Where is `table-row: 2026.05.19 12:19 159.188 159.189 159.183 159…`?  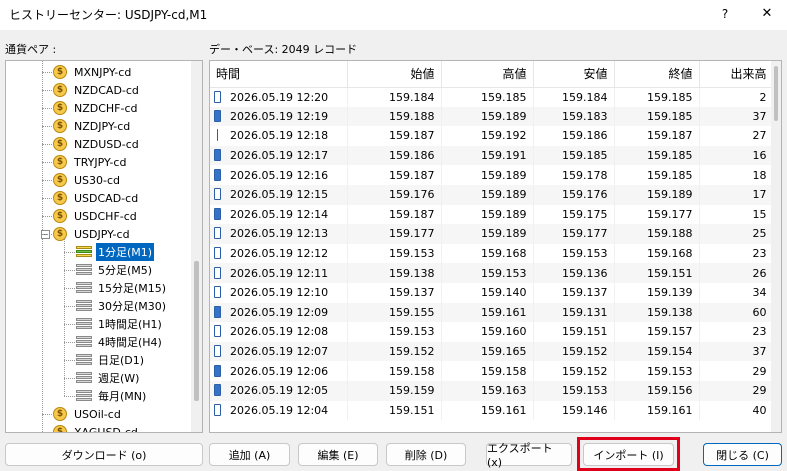
table-row: 2026.05.19 12:19 159.188 159.189 159.183 159… is located at coordinates (492, 116).